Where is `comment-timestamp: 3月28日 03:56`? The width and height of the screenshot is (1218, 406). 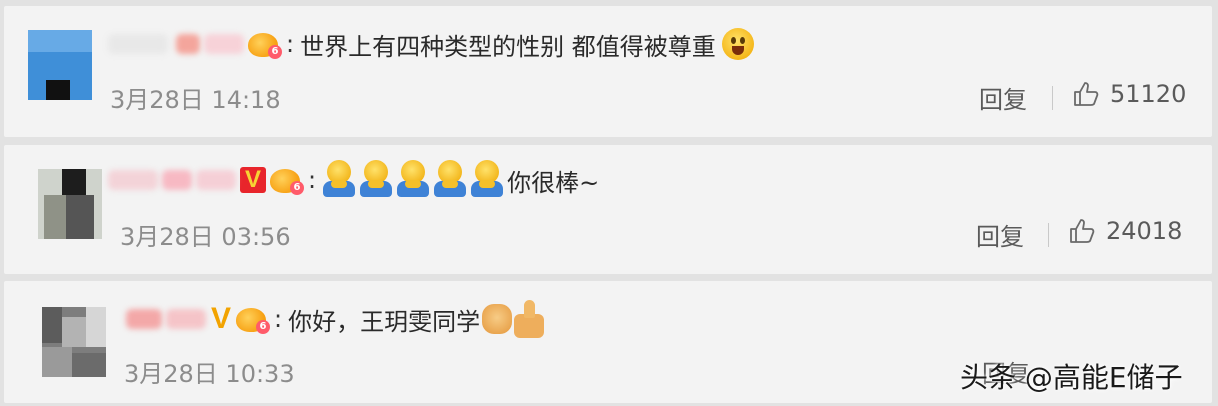
comment-timestamp: 3月28日 03:56 is located at coordinates (205, 237).